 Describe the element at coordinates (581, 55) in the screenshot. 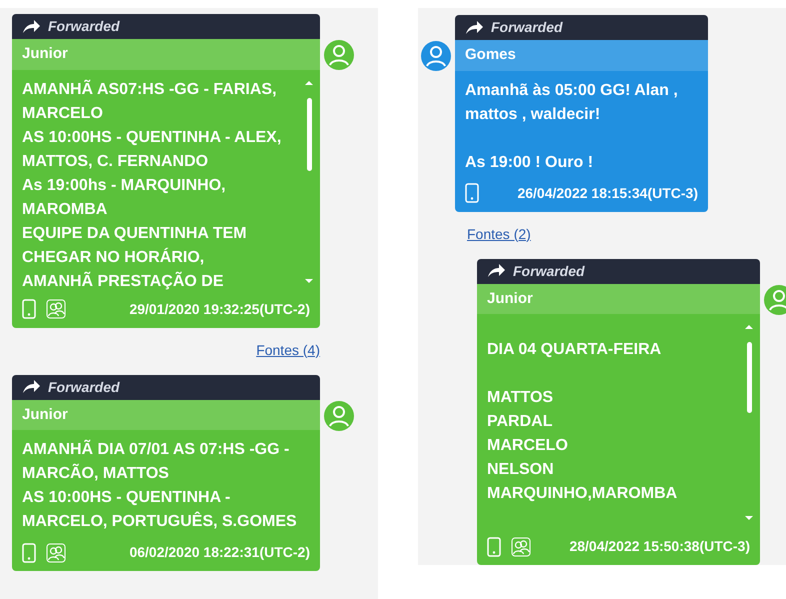

I see `sender-name: Gomes` at that location.